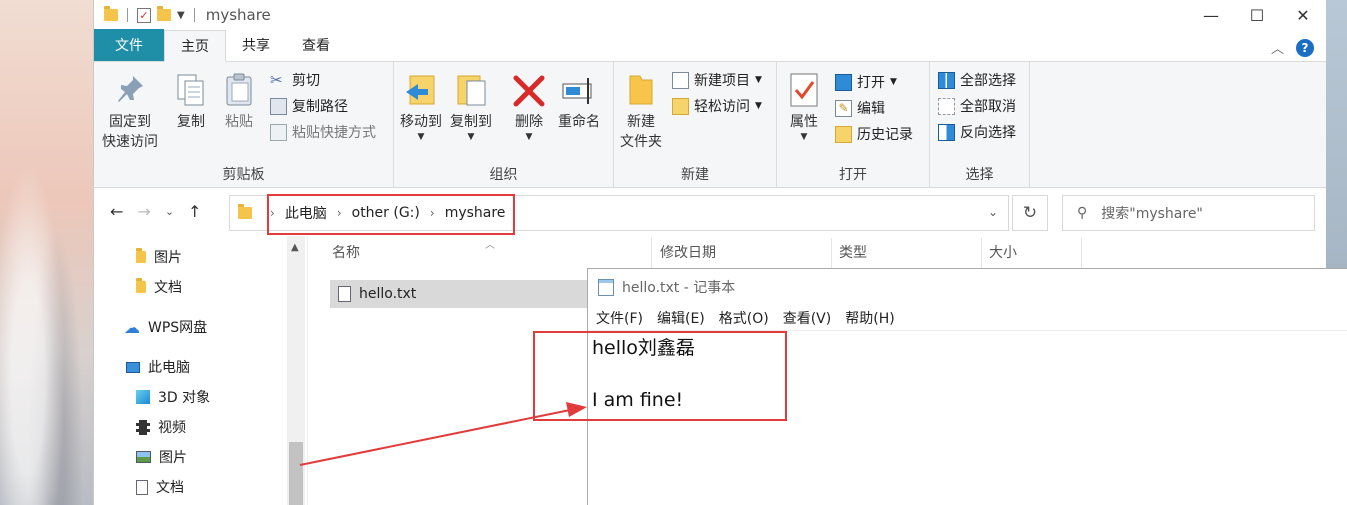  What do you see at coordinates (577, 91) in the screenshot?
I see `rename-icon` at bounding box center [577, 91].